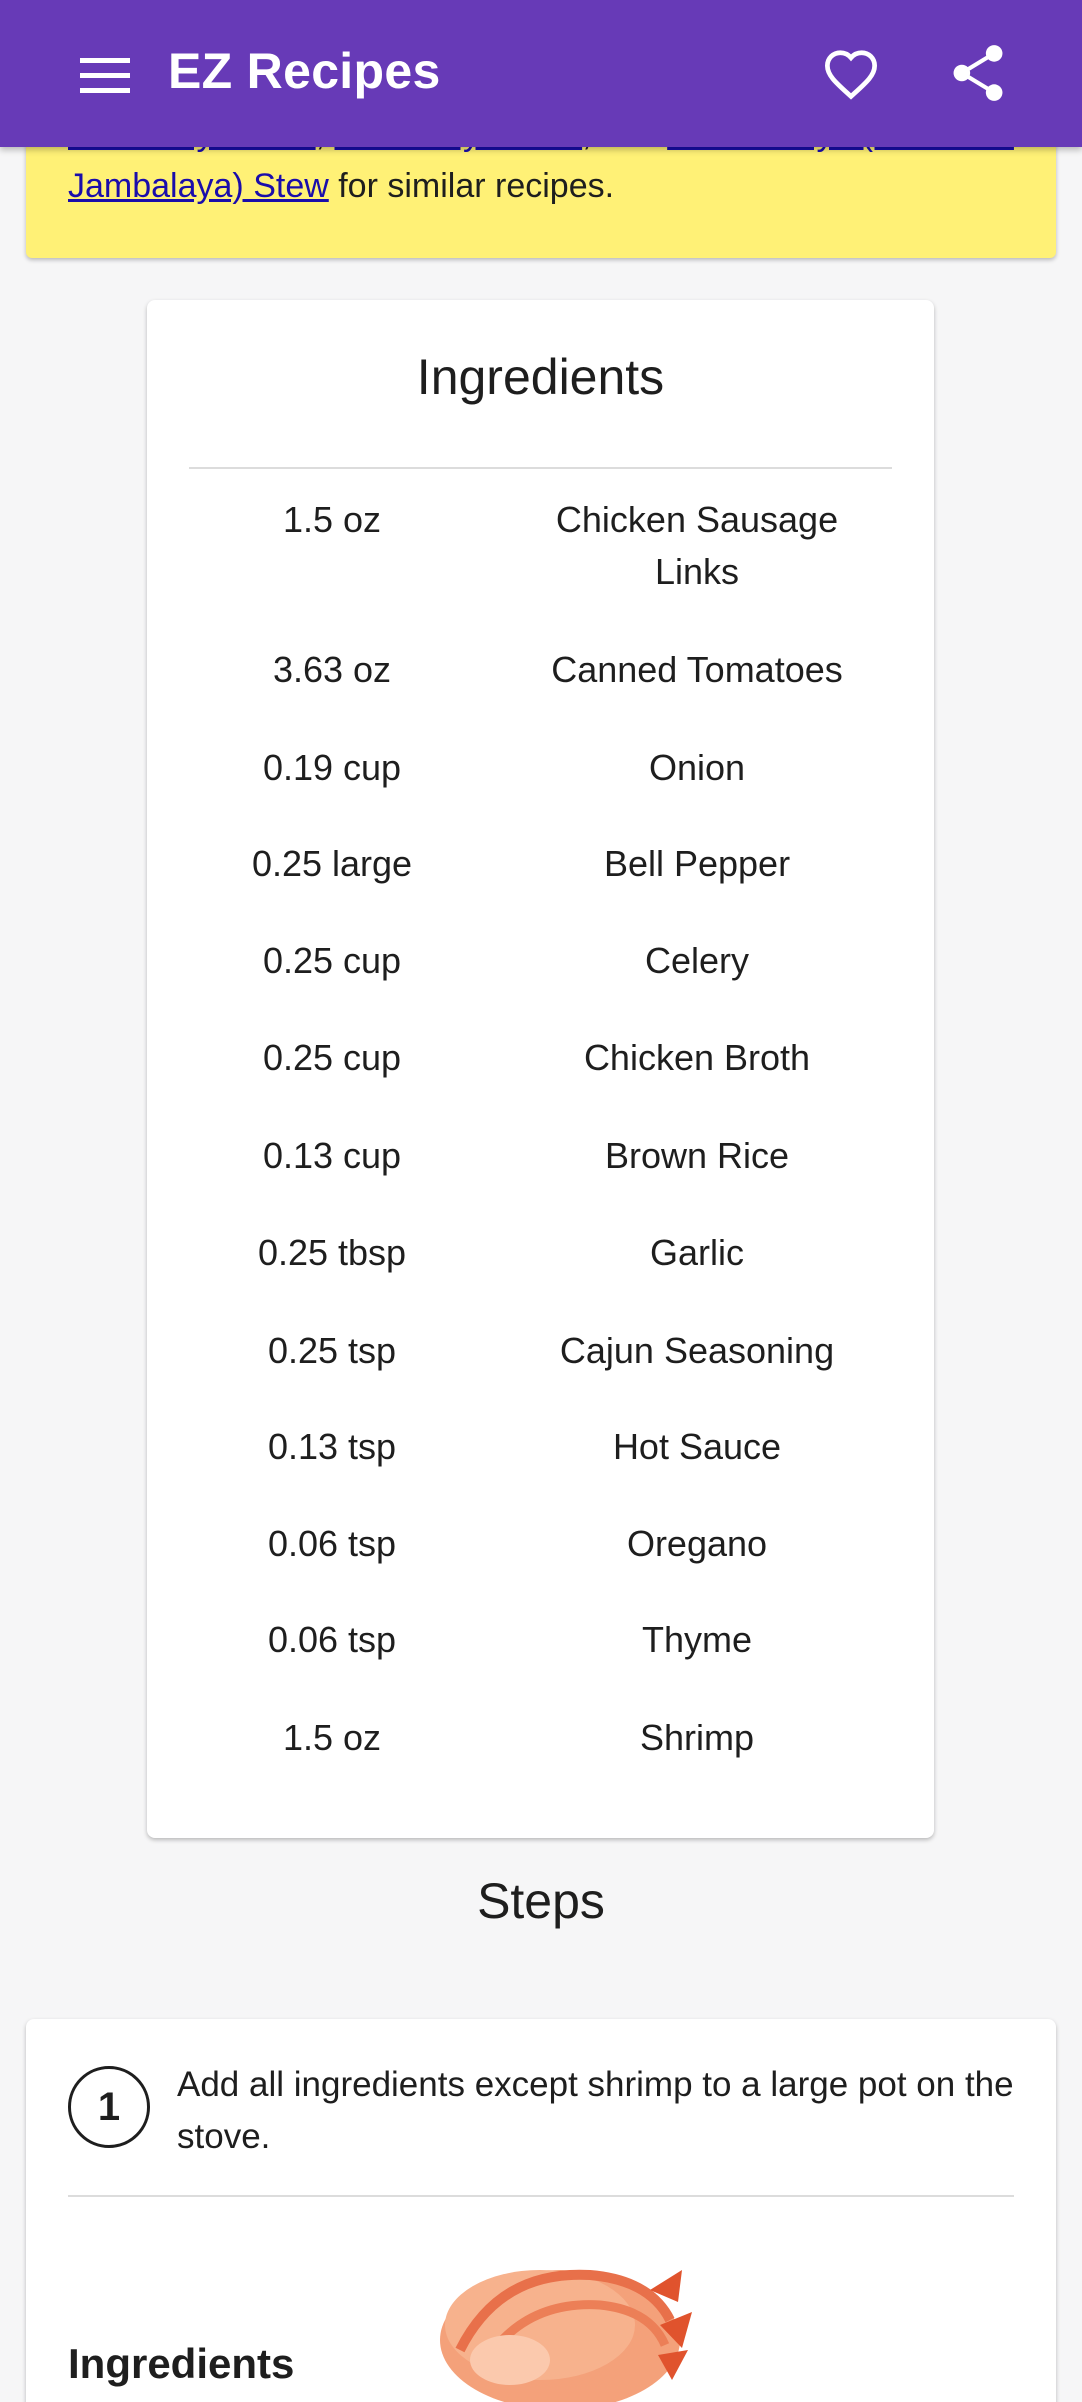 The image size is (1082, 2402). What do you see at coordinates (332, 1350) in the screenshot?
I see `ingredient-quantity: 0.25 tsp` at bounding box center [332, 1350].